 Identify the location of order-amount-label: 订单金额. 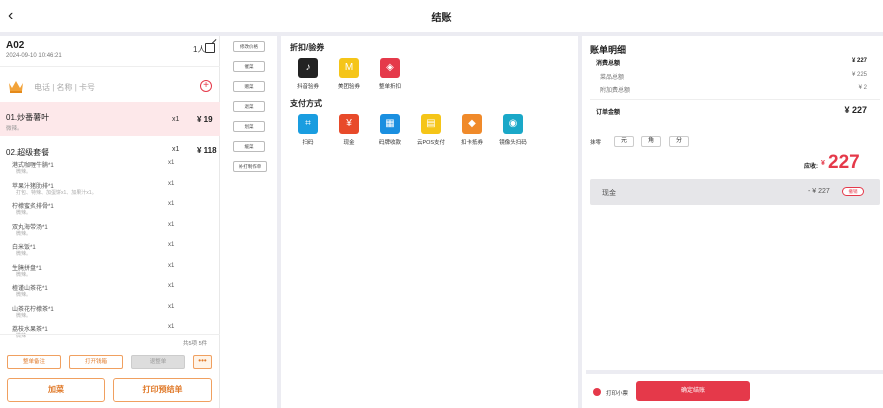
(608, 113).